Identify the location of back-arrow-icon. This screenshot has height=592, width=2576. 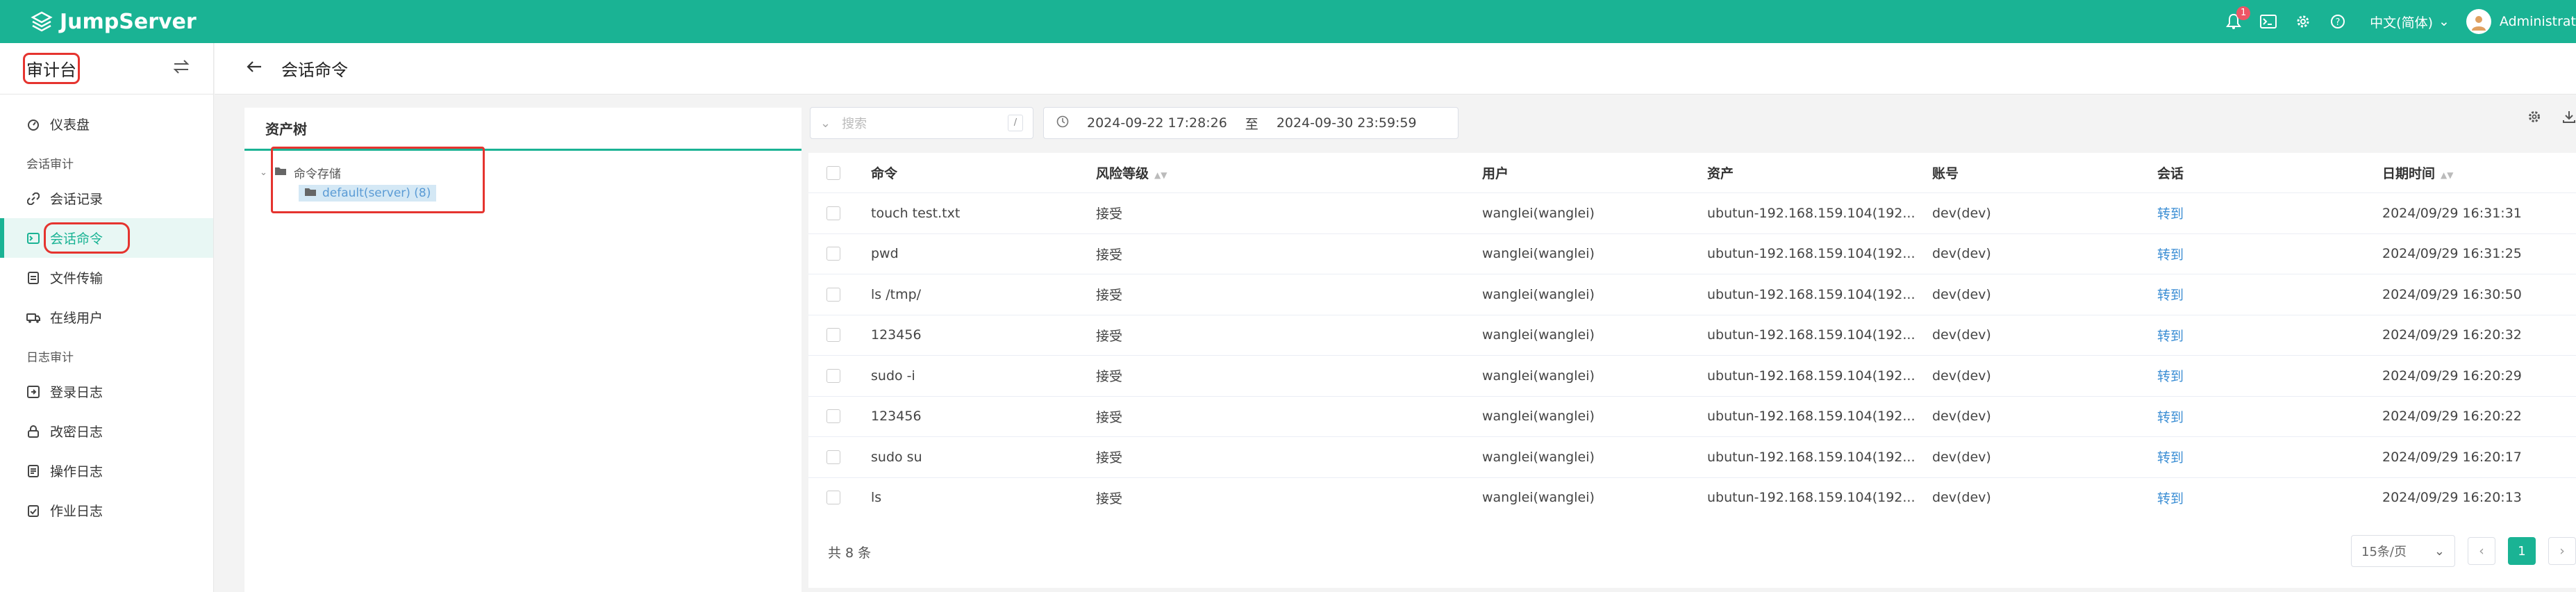
(254, 68).